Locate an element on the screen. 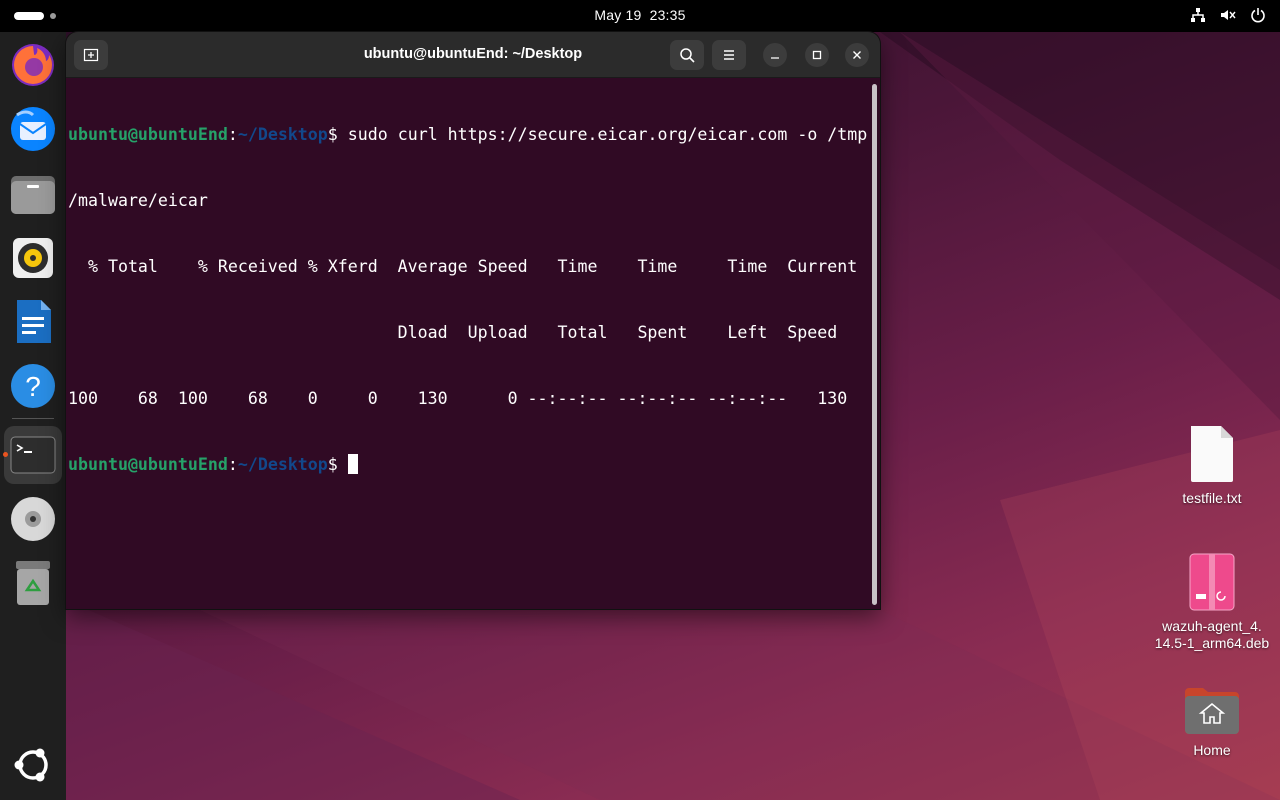 The width and height of the screenshot is (1280, 800). ubuntu-logo-icon is located at coordinates (31, 765).